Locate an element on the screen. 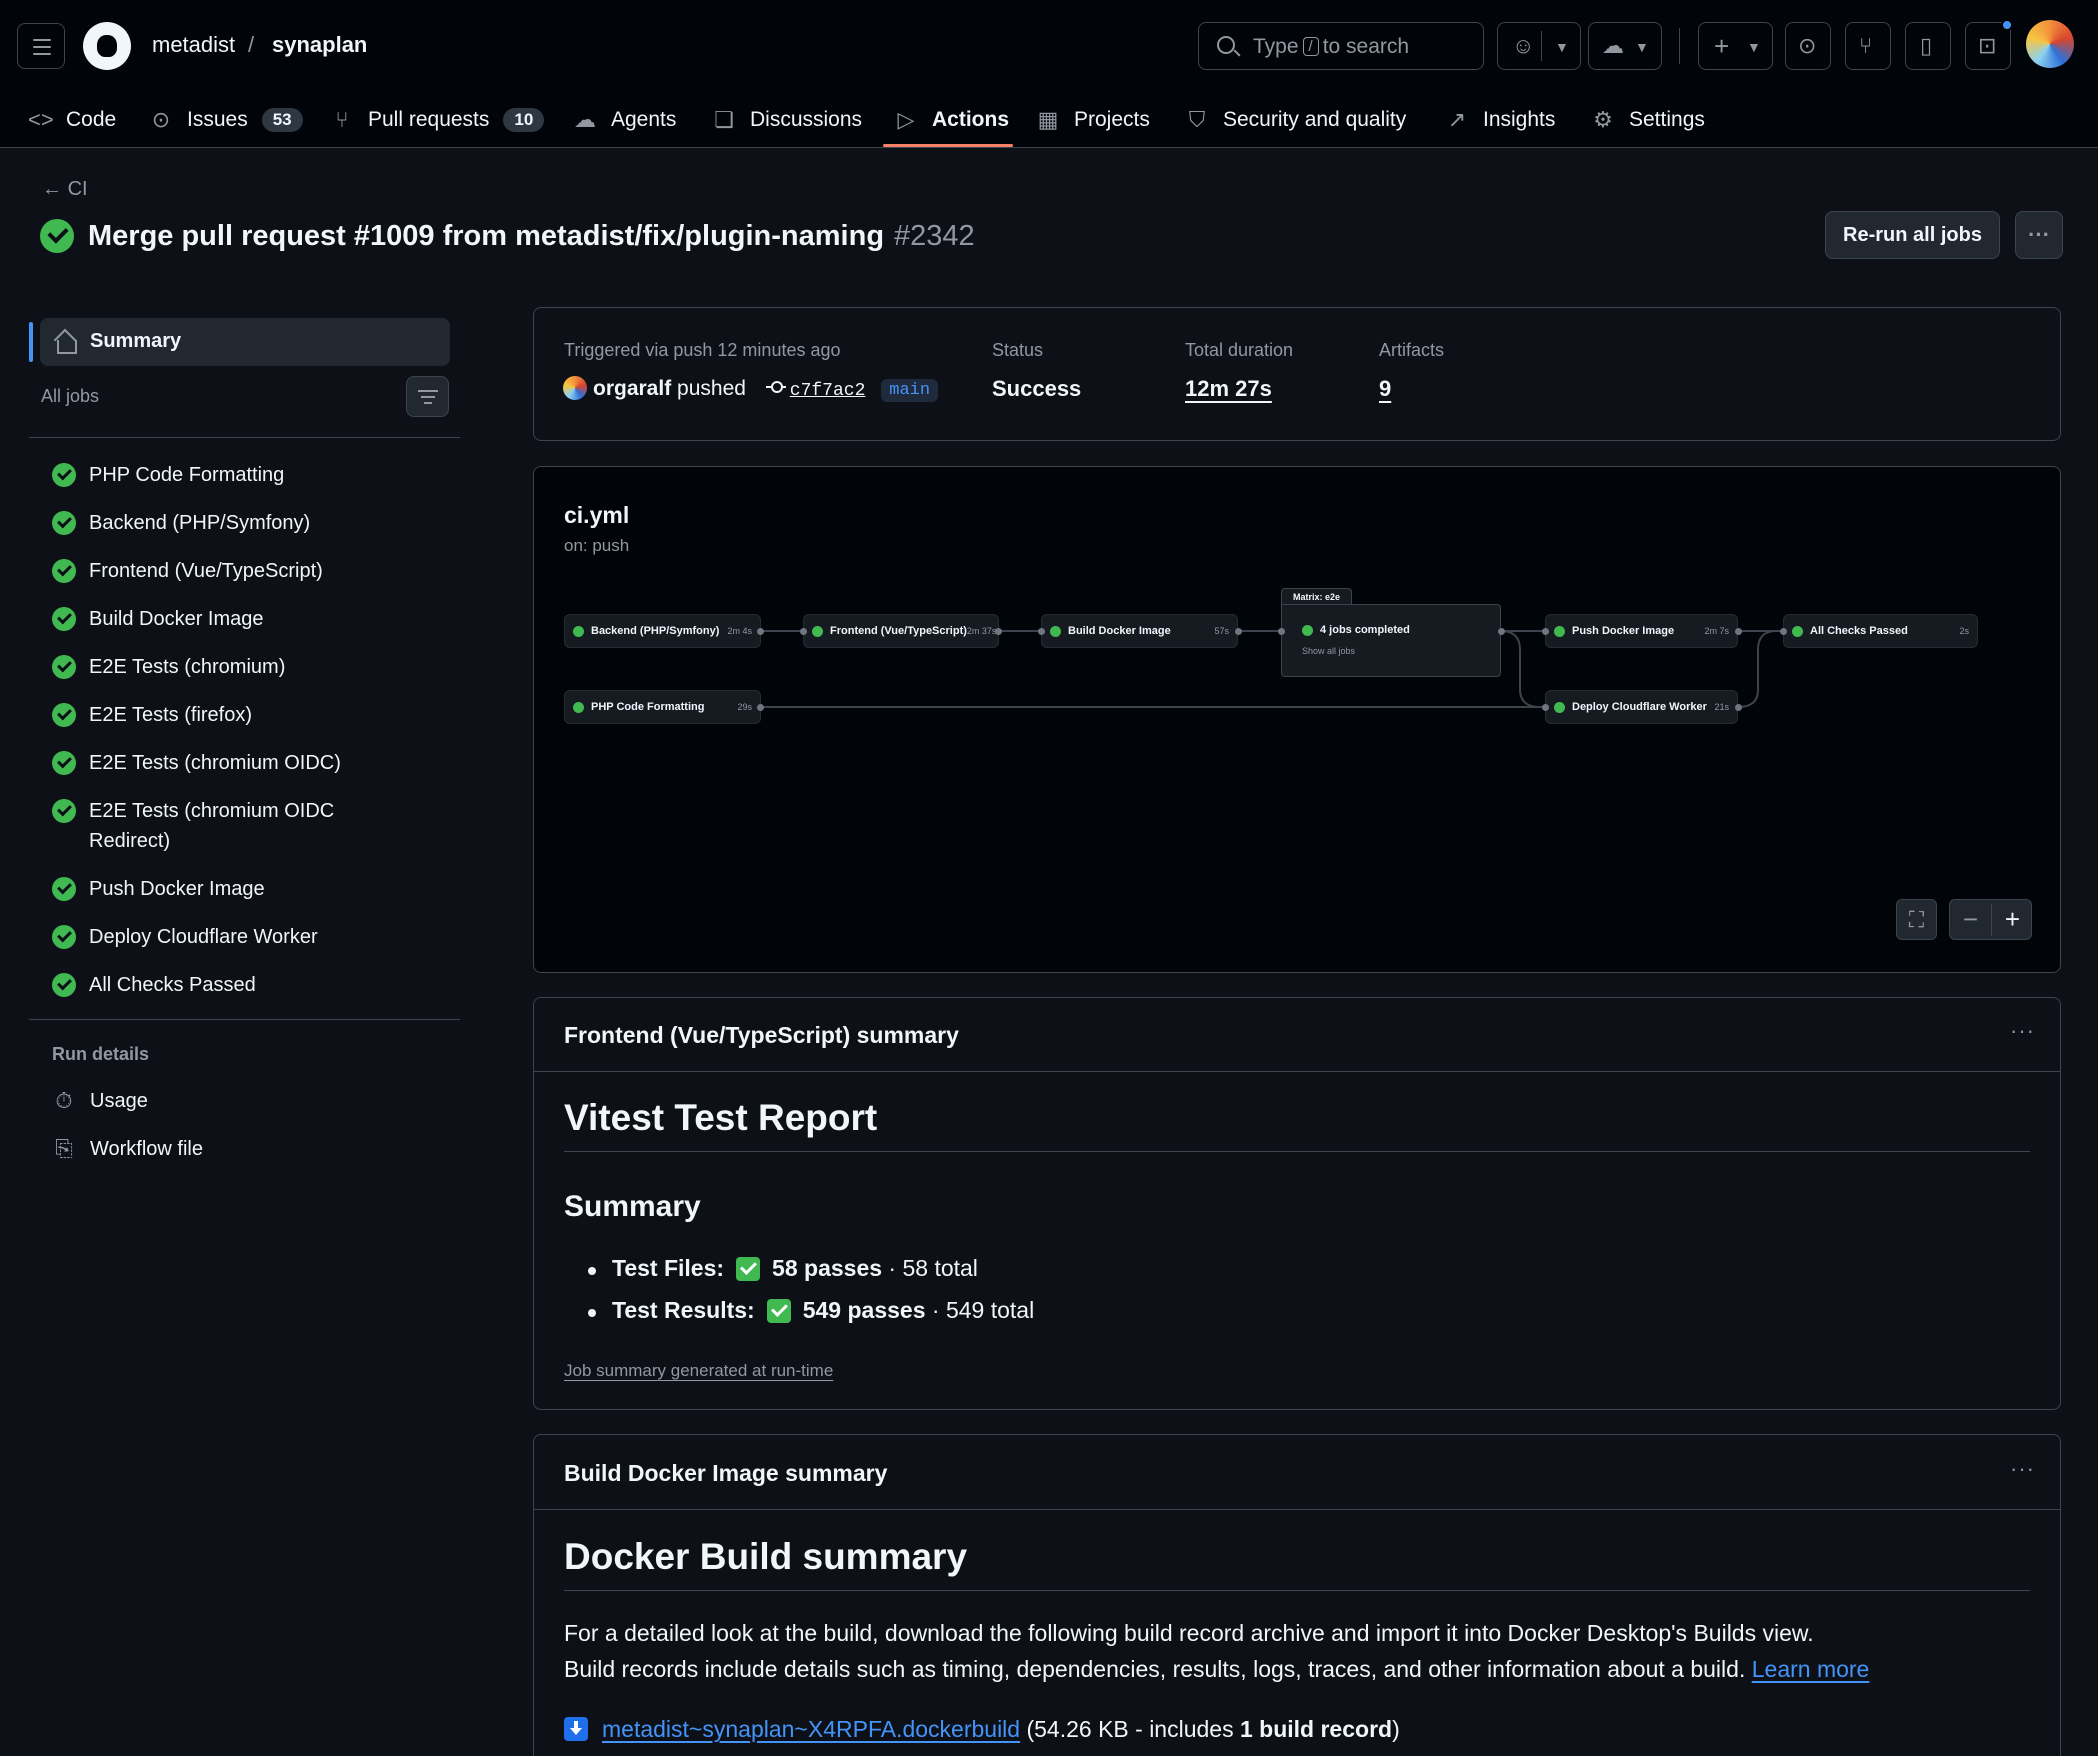  graph-node-build-docker: Build Docker Image 57s is located at coordinates (1139, 631).